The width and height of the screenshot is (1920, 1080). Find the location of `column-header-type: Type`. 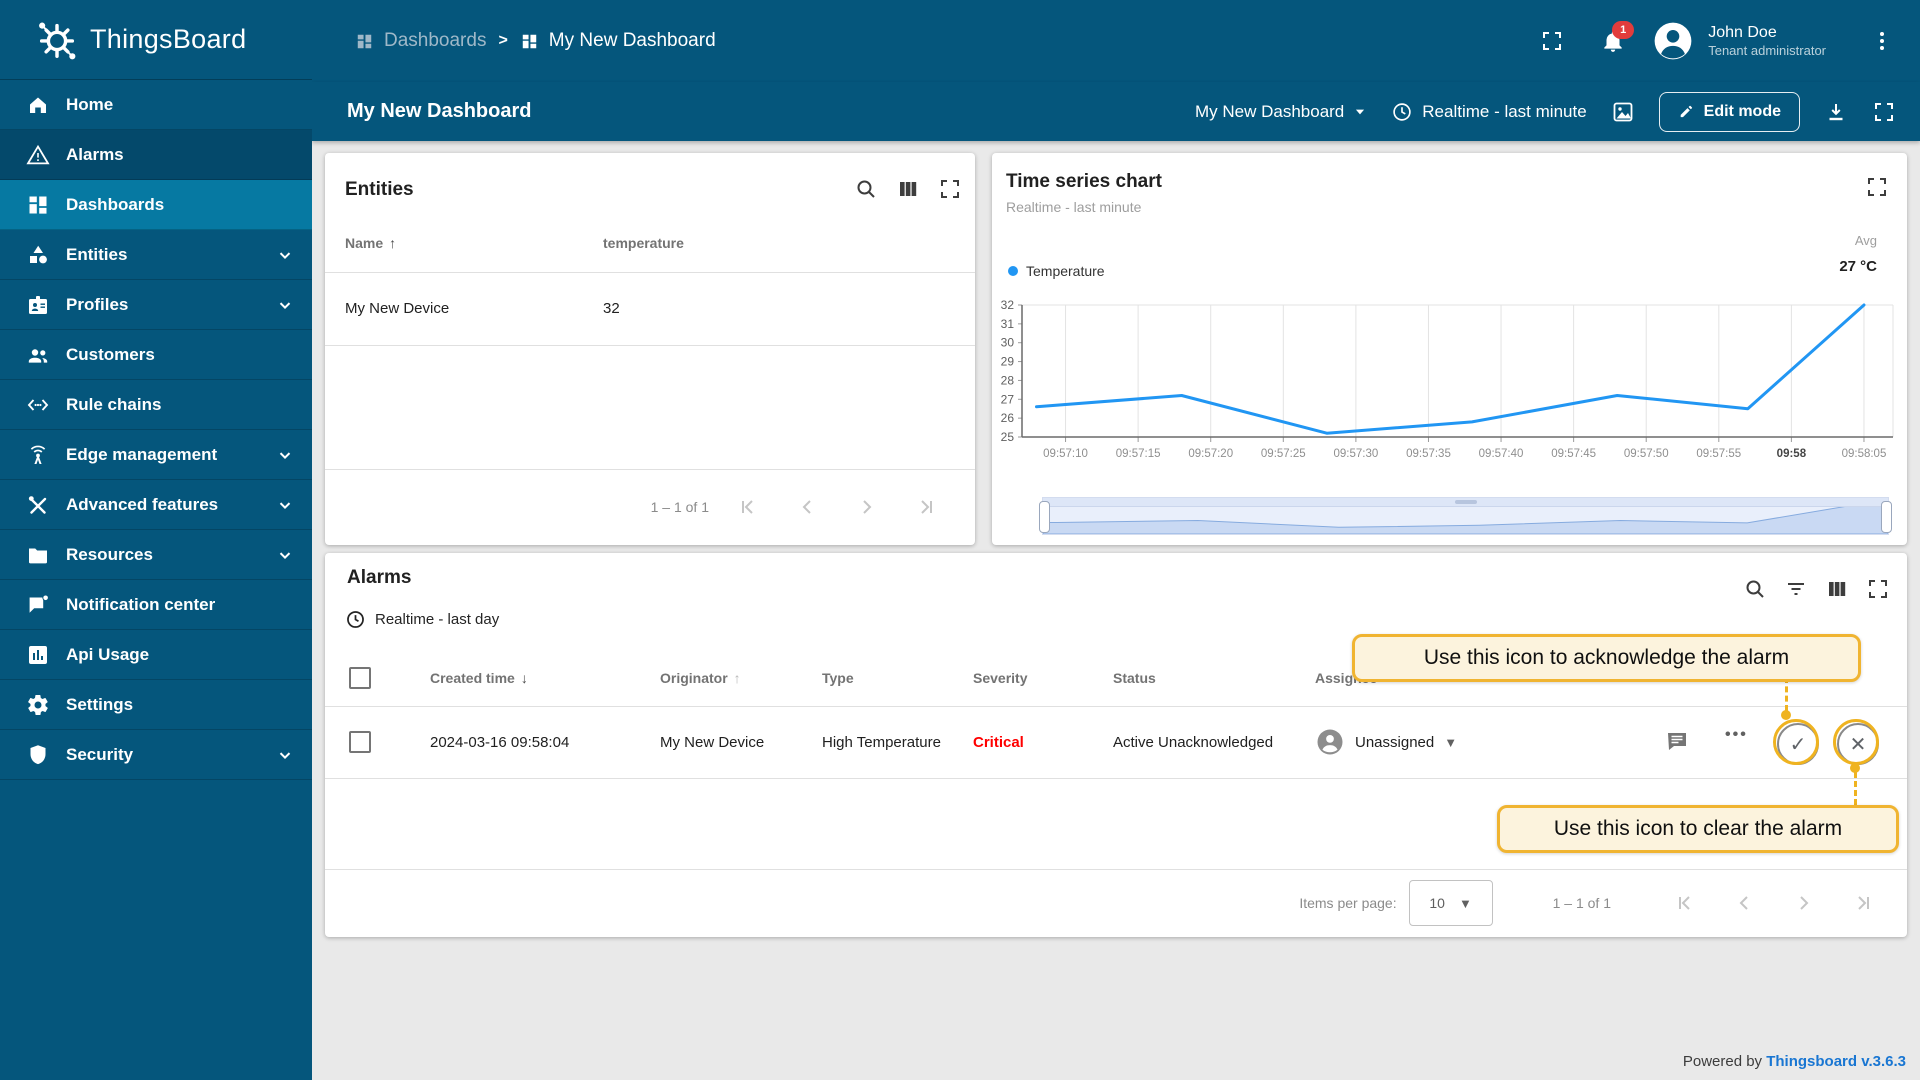

column-header-type: Type is located at coordinates (897, 678).